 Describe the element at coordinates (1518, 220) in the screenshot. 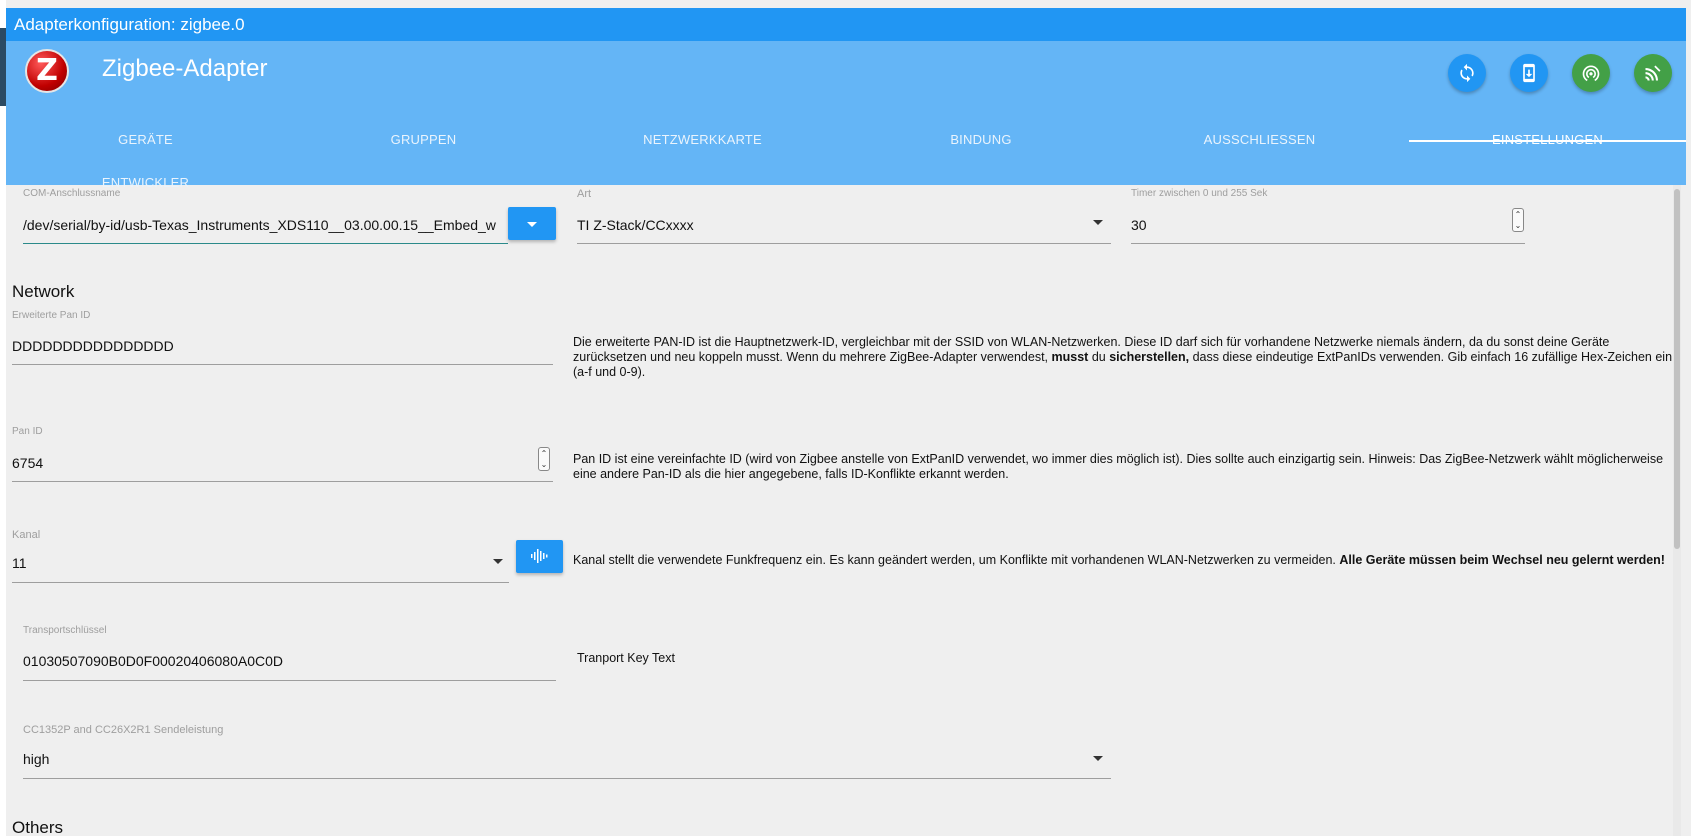

I see `timer-stepper: ⌃ ⌄` at that location.